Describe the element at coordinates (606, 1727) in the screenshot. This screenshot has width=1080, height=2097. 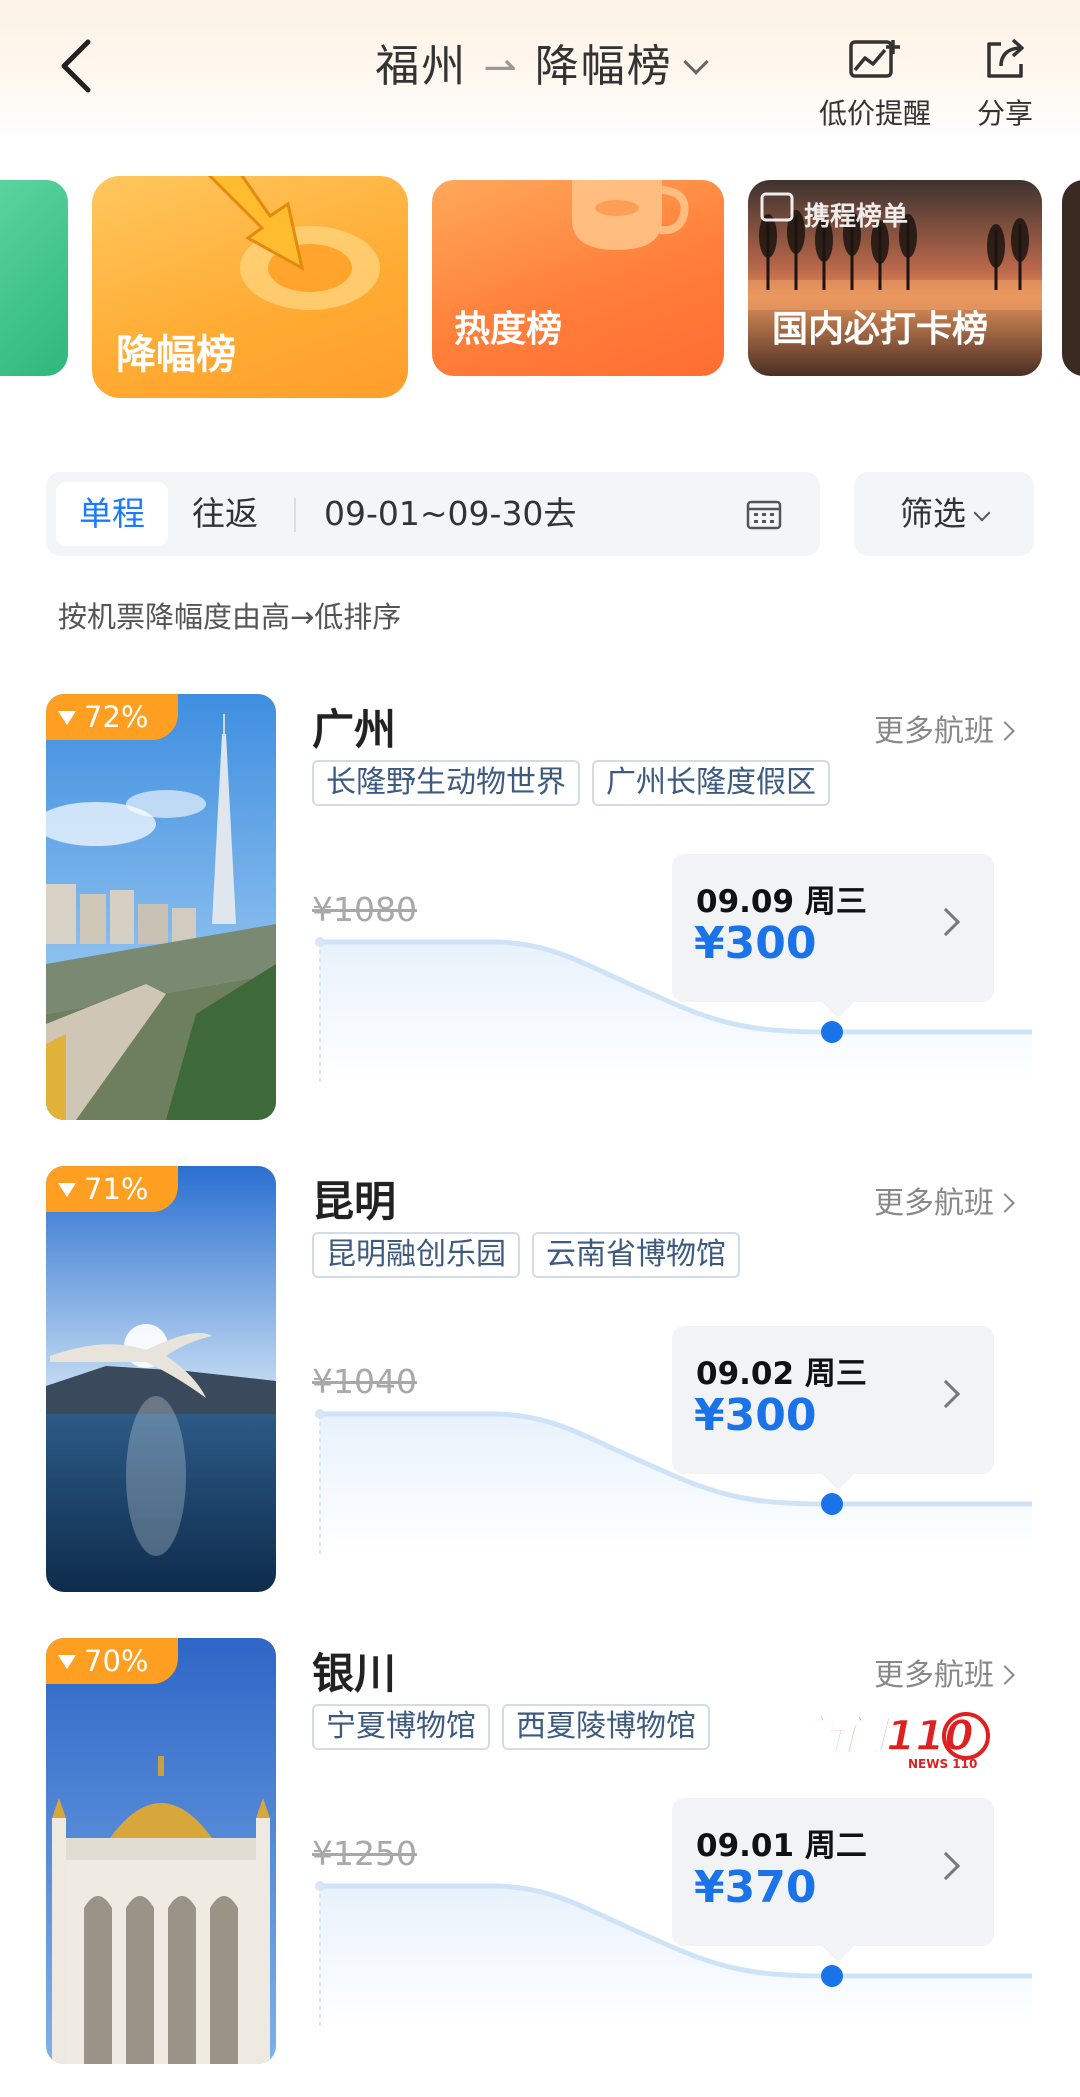
I see `attraction-tag: 西夏陵博物馆` at that location.